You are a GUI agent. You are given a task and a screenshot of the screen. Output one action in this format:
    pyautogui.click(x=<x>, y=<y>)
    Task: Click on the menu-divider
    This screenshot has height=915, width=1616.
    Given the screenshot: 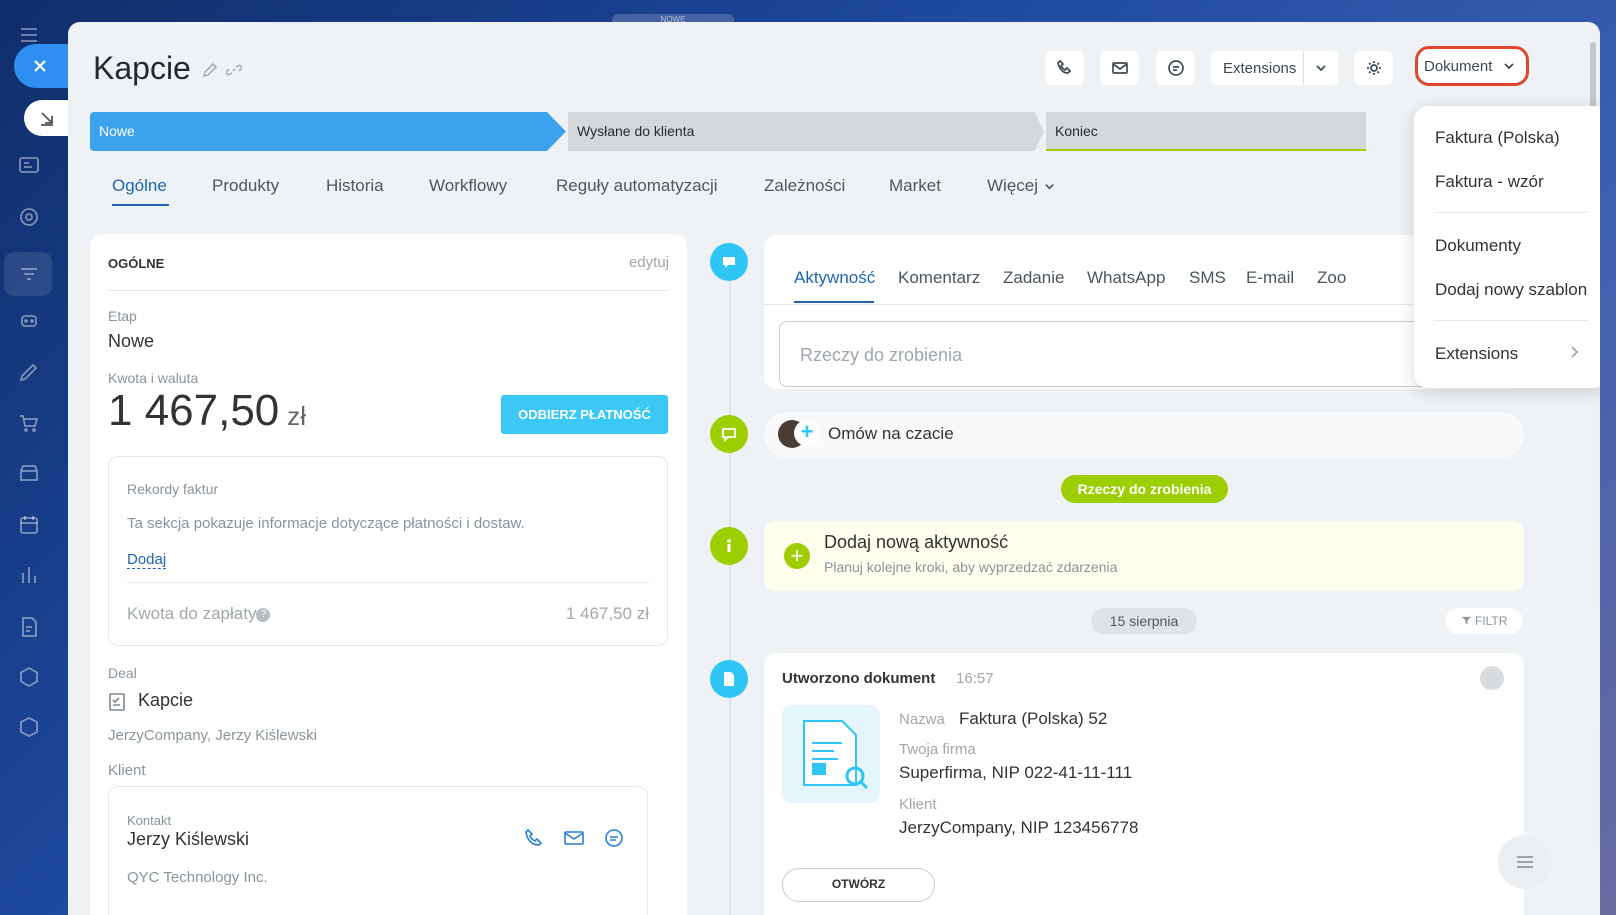 What is the action you would take?
    pyautogui.click(x=1511, y=212)
    